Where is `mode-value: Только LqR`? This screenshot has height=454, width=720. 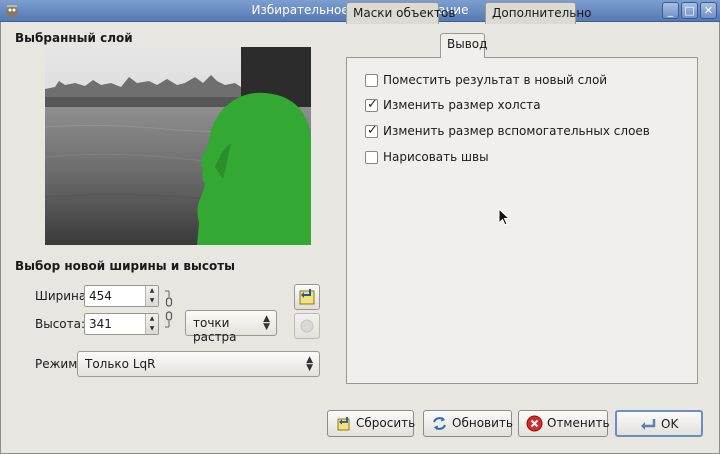 mode-value: Только LqR is located at coordinates (120, 364).